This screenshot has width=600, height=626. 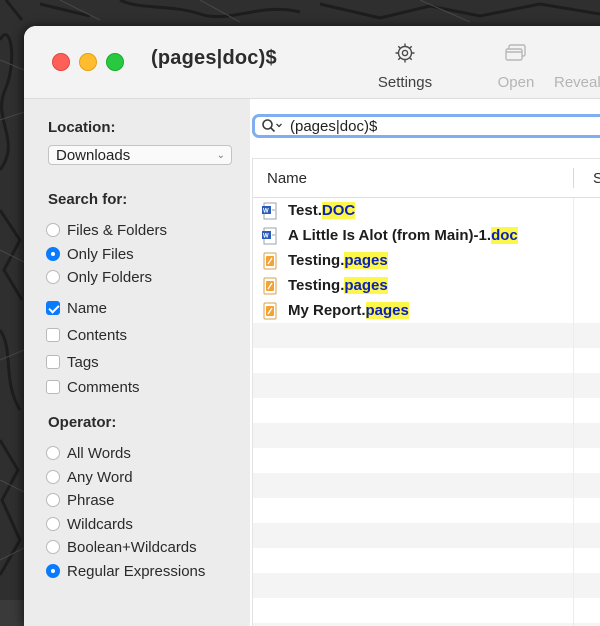 What do you see at coordinates (83, 362) in the screenshot?
I see `field-label: Tags` at bounding box center [83, 362].